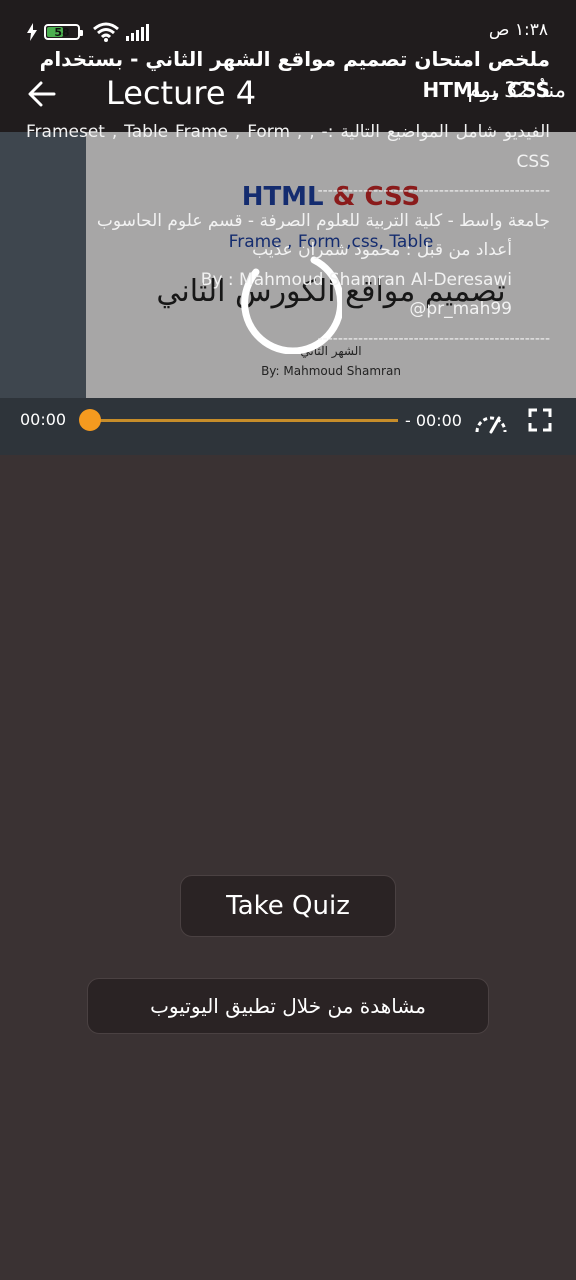 Image resolution: width=576 pixels, height=1280 pixels. What do you see at coordinates (288, 1006) in the screenshot?
I see `watch-youtube-button: مشاهدة من خلال تطبيق اليوتيوب` at bounding box center [288, 1006].